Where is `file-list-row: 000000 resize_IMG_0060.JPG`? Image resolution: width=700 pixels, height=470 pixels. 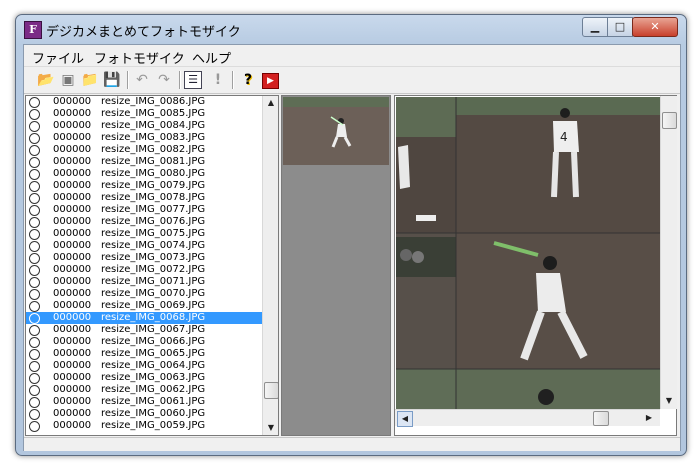
file-list-row: 000000 resize_IMG_0060.JPG is located at coordinates (144, 414).